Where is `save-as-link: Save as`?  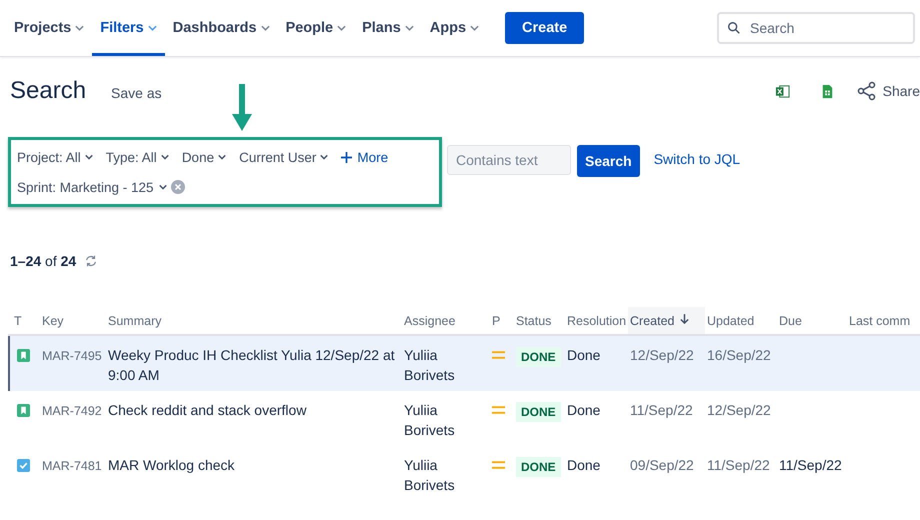 save-as-link: Save as is located at coordinates (136, 93).